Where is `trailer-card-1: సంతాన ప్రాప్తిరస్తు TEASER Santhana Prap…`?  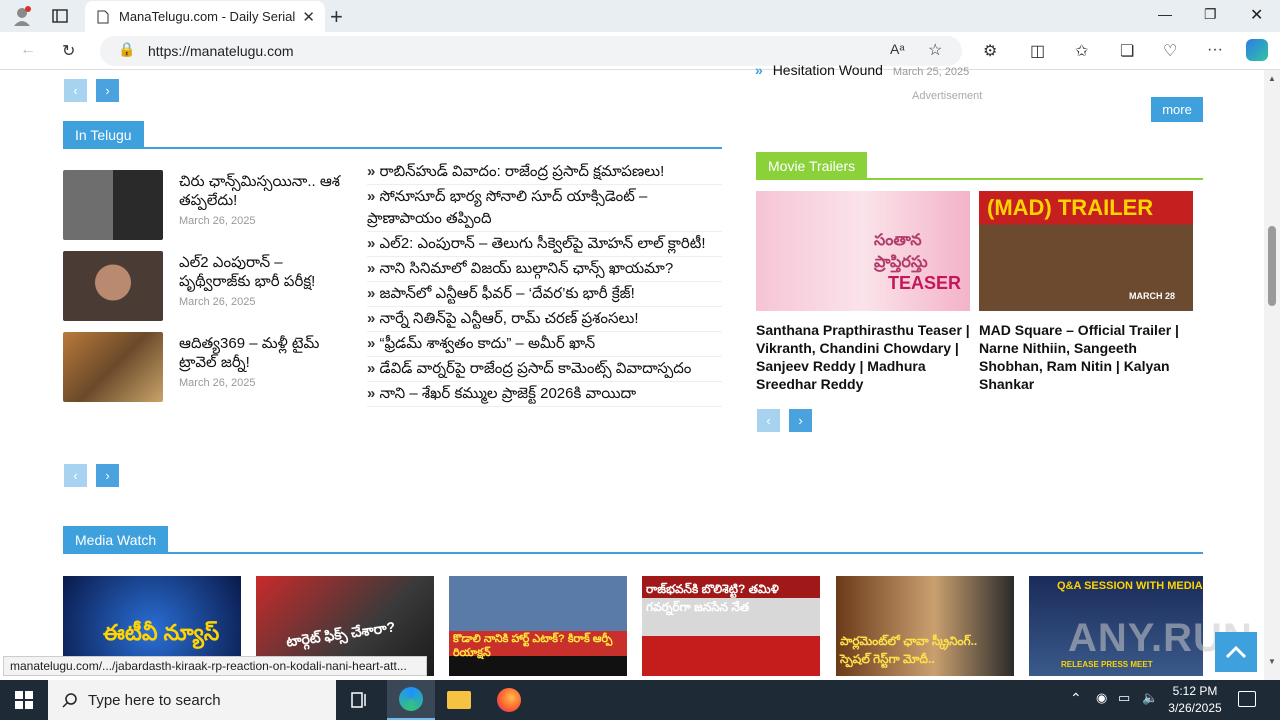 trailer-card-1: సంతాన ప్రాప్తిరస్తు TEASER Santhana Prap… is located at coordinates (863, 292).